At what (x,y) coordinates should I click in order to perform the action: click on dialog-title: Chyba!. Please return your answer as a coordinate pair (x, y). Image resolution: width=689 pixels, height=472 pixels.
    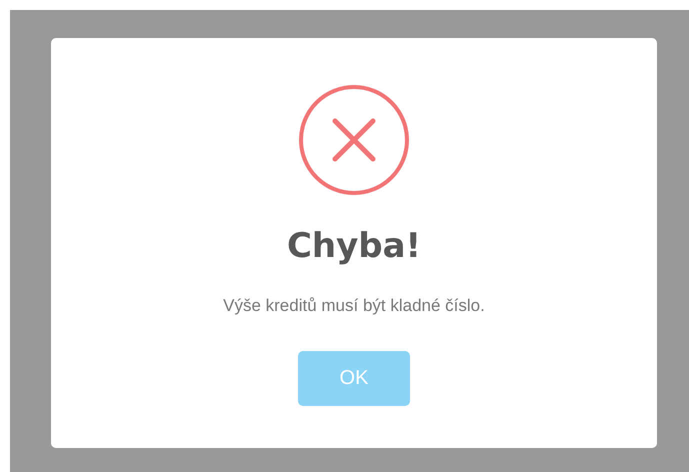
    Looking at the image, I should click on (354, 246).